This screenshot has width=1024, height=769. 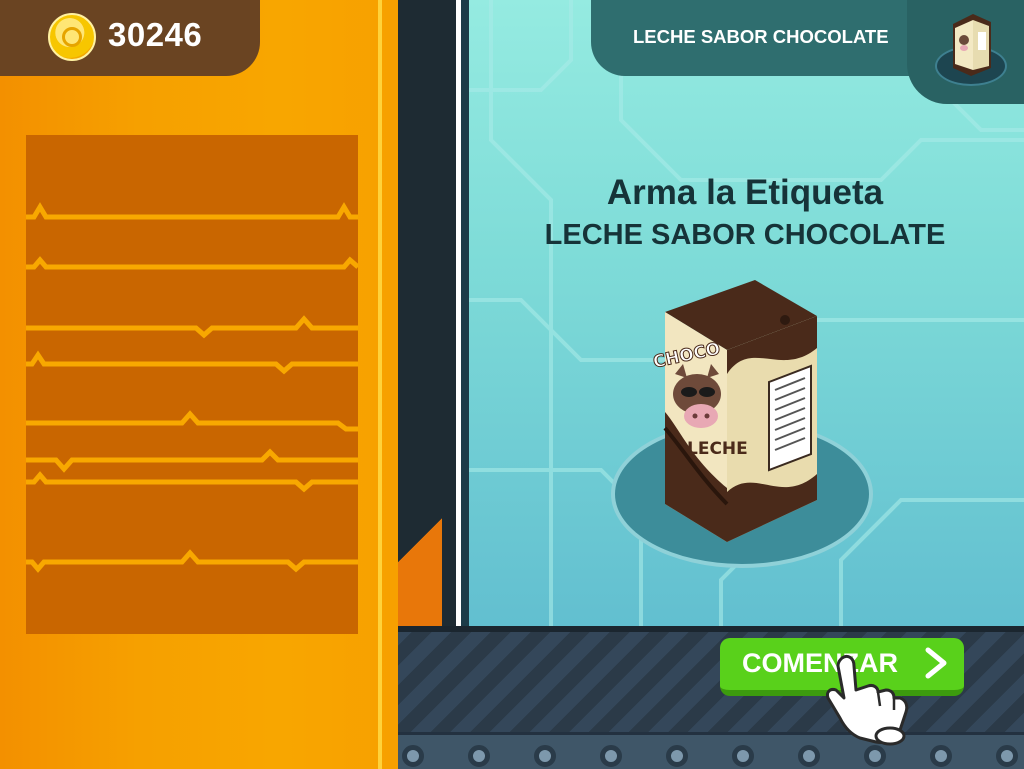 I want to click on product-name: LECHE SABOR CHOCOLATE, so click(x=761, y=36).